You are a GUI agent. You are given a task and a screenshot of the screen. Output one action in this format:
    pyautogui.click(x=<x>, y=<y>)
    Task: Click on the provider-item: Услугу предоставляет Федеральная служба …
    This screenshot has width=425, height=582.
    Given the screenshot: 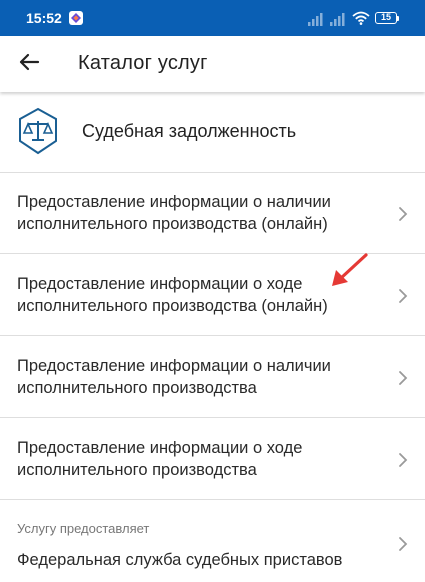 What is the action you would take?
    pyautogui.click(x=212, y=541)
    